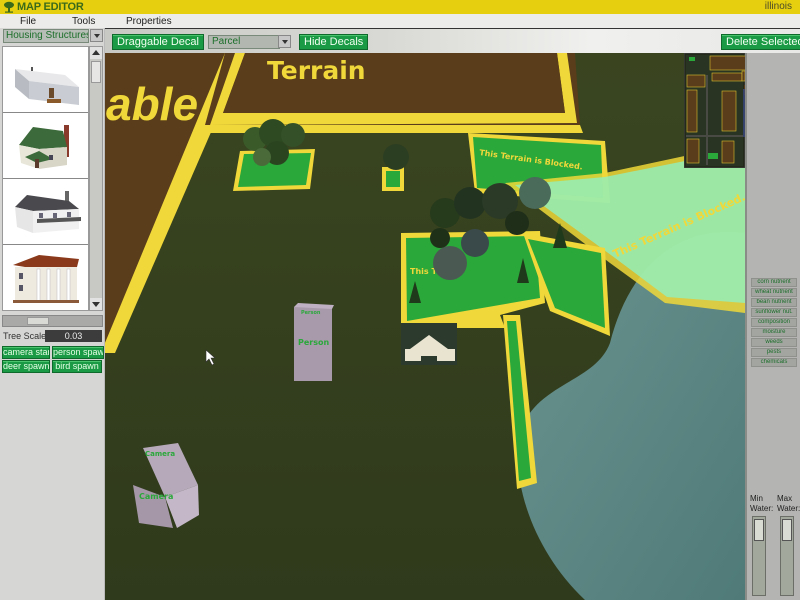 The width and height of the screenshot is (800, 600). What do you see at coordinates (774, 332) in the screenshot?
I see `layer-moisture: moisture` at bounding box center [774, 332].